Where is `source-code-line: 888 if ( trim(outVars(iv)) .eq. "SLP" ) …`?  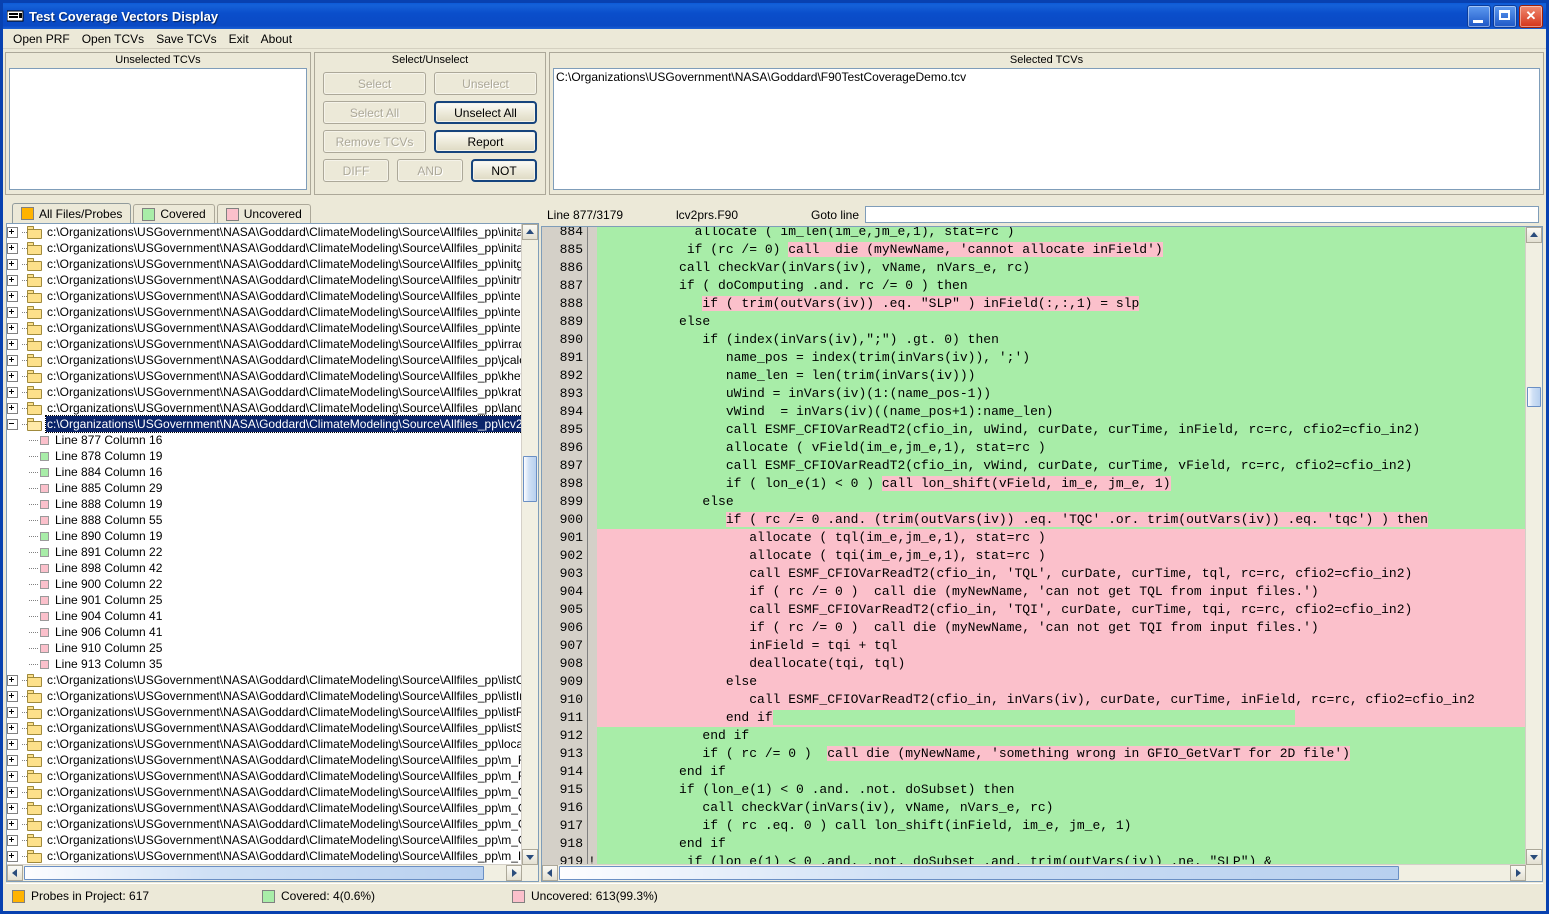 source-code-line: 888 if ( trim(outVars(iv)) .eq. "SLP" ) … is located at coordinates (1034, 304).